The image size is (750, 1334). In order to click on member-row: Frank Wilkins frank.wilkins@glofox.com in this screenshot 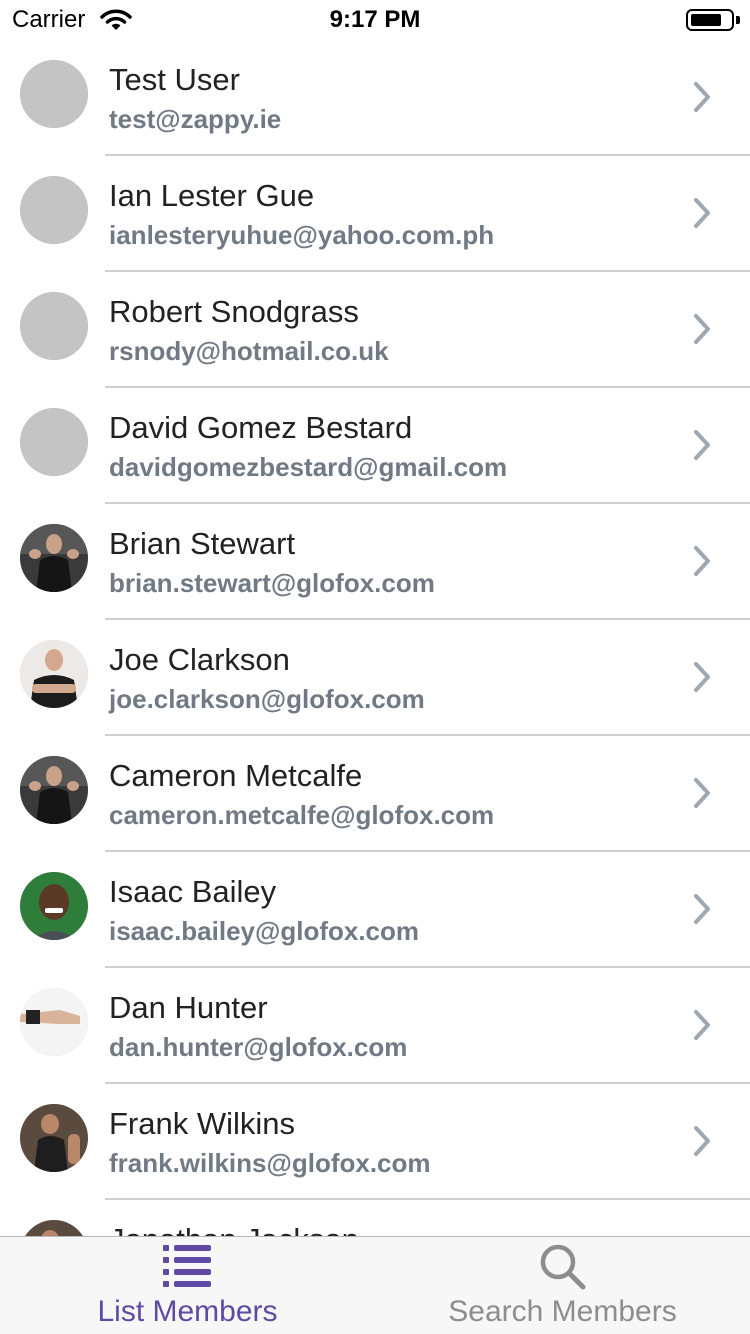, I will do `click(375, 1142)`.